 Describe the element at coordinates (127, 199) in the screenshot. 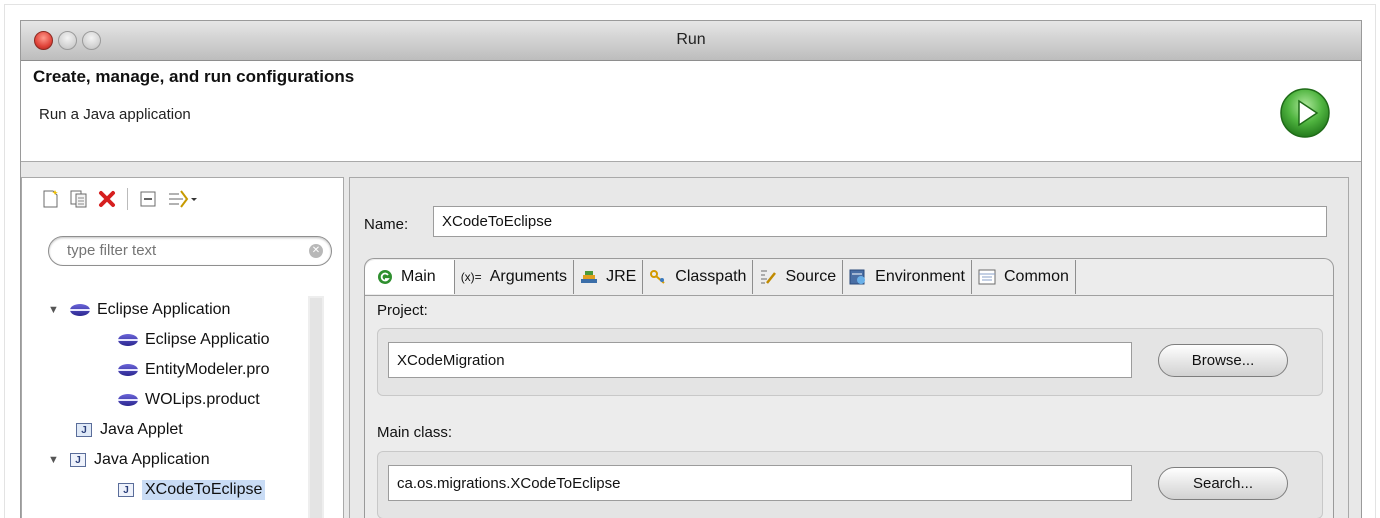

I see `toolbar-separator` at that location.